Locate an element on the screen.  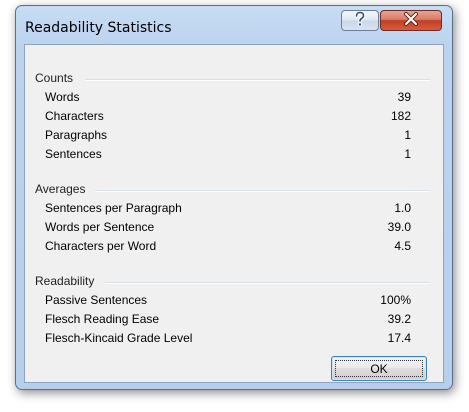
stat-value-characters-per-word: 4.5 is located at coordinates (402, 246).